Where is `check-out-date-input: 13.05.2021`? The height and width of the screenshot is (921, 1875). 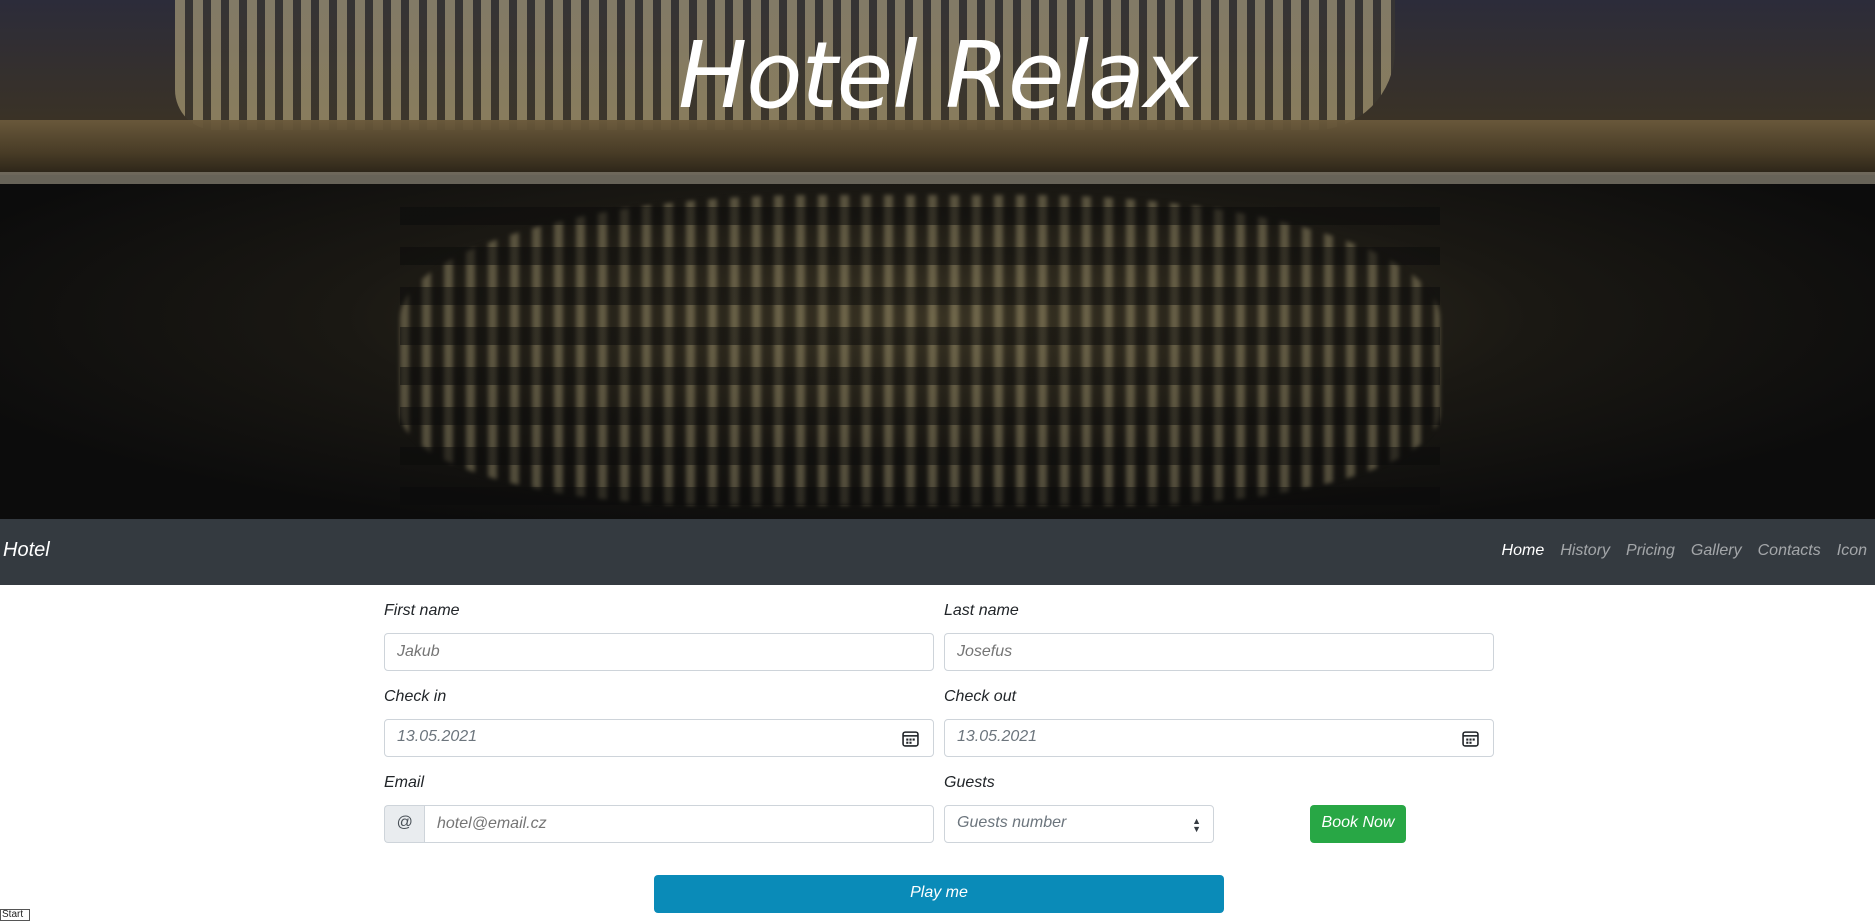
check-out-date-input: 13.05.2021 is located at coordinates (1219, 738).